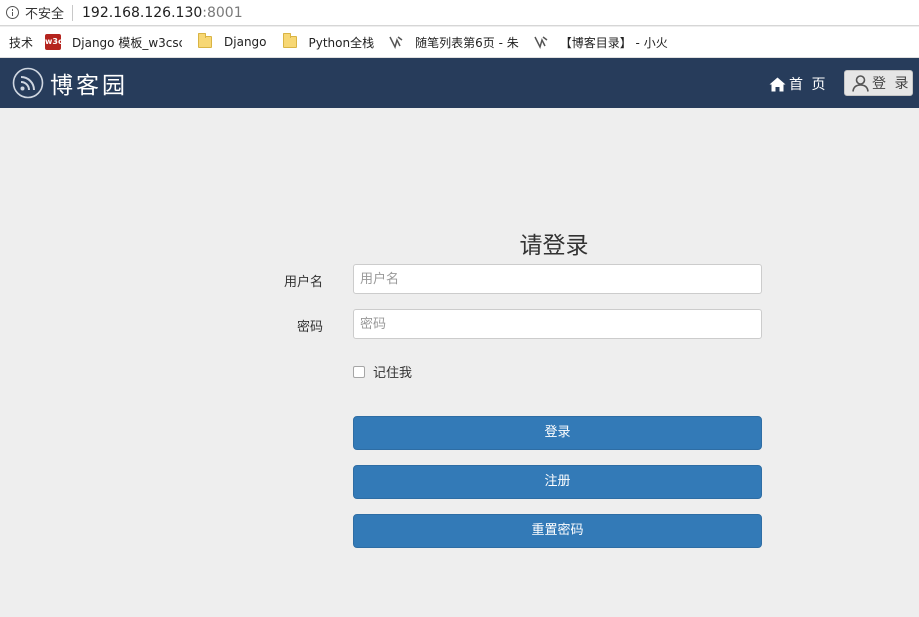 The image size is (919, 617). Describe the element at coordinates (459, 13) in the screenshot. I see `address-bar: 不安全 192.168.126.130:8001` at that location.